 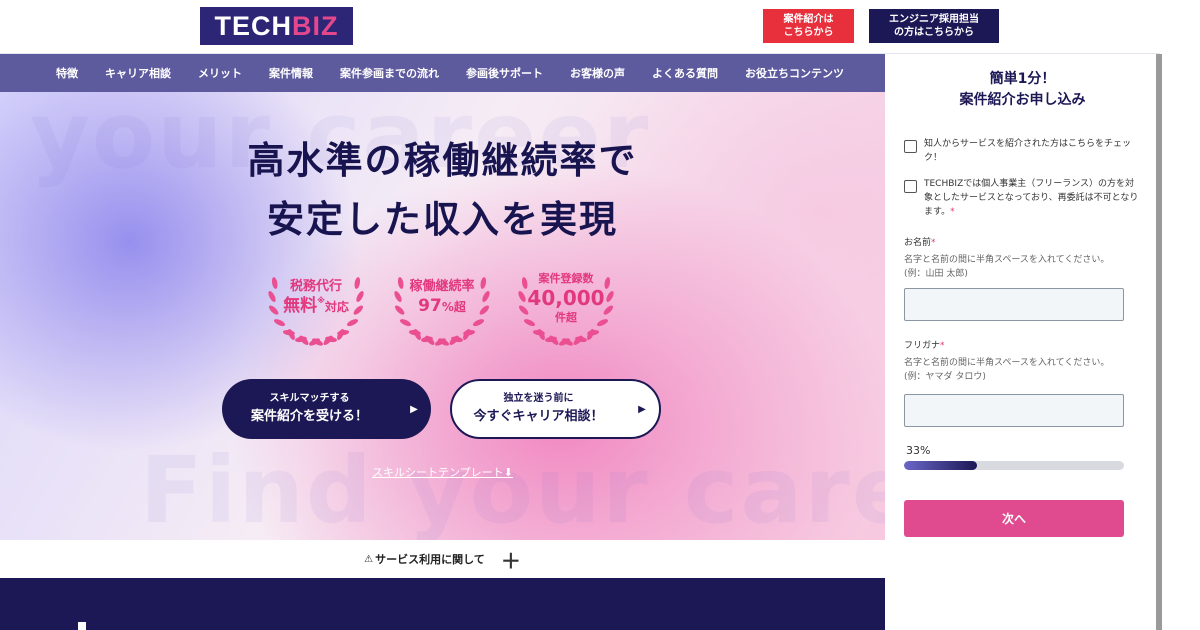 I want to click on nav-item-voices: お客様の声, so click(x=597, y=73).